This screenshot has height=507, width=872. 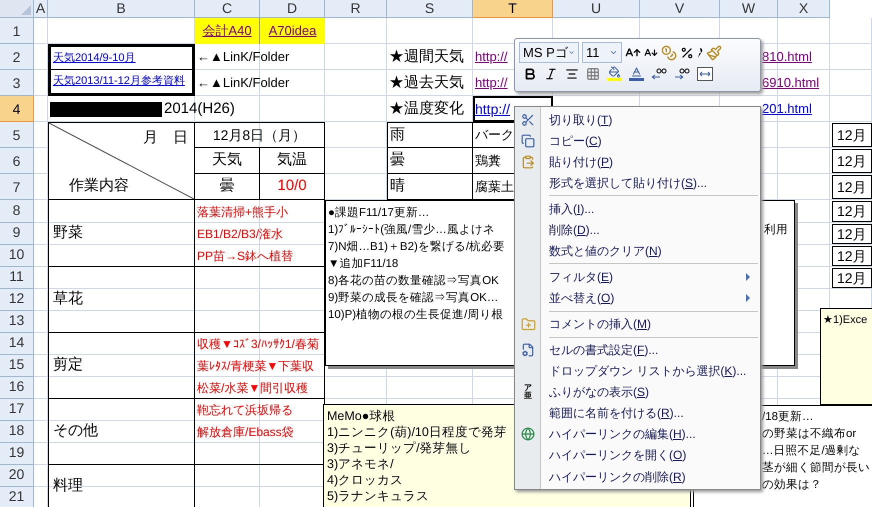 What do you see at coordinates (17, 497) in the screenshot?
I see `row-header: 21` at bounding box center [17, 497].